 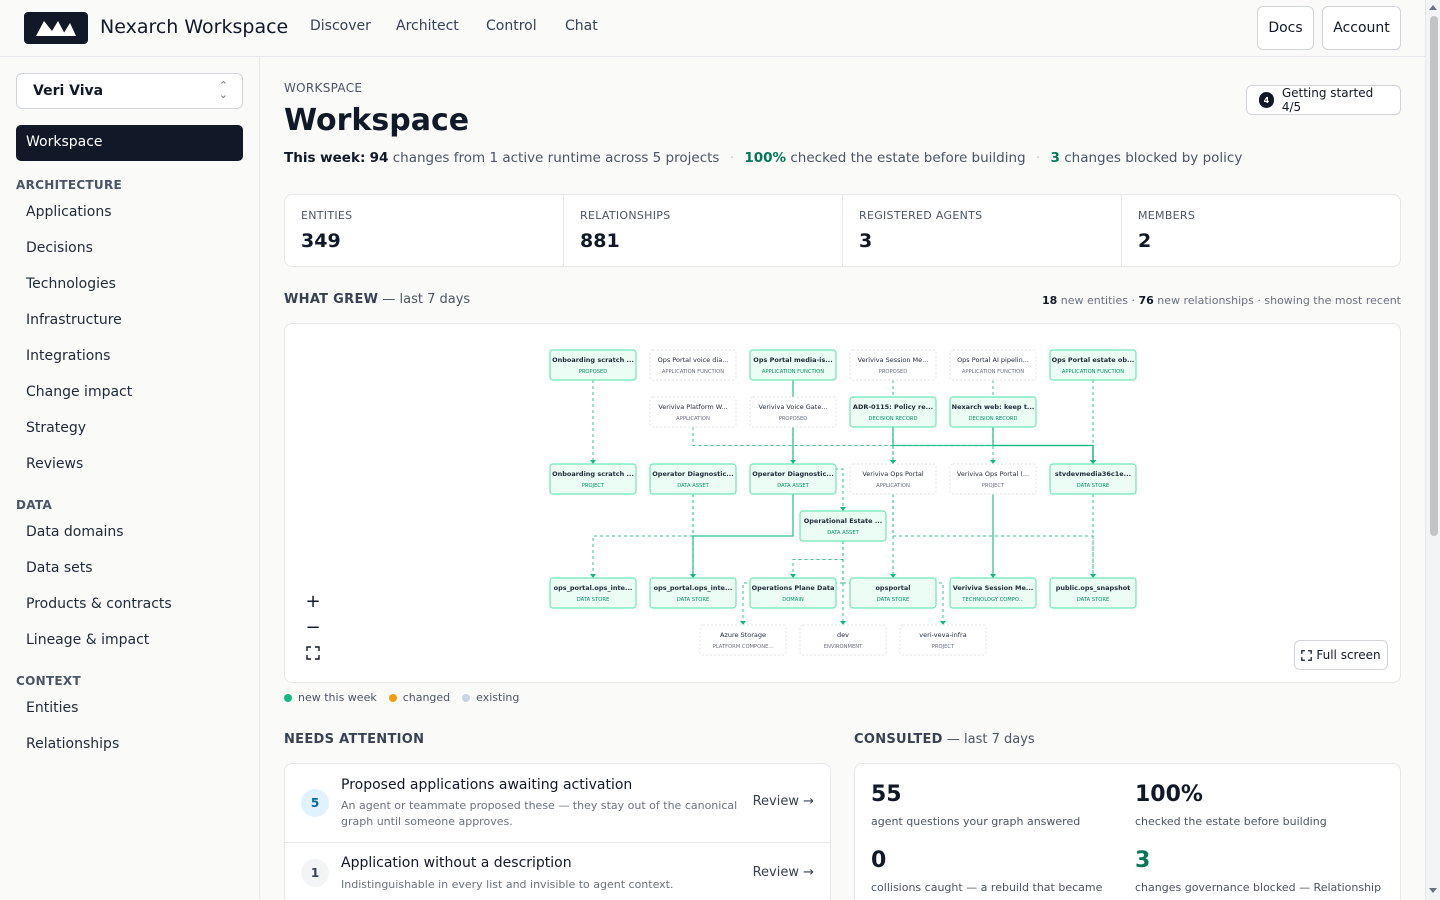 What do you see at coordinates (56, 428) in the screenshot?
I see `sidebar-item-strategy: Strategy` at bounding box center [56, 428].